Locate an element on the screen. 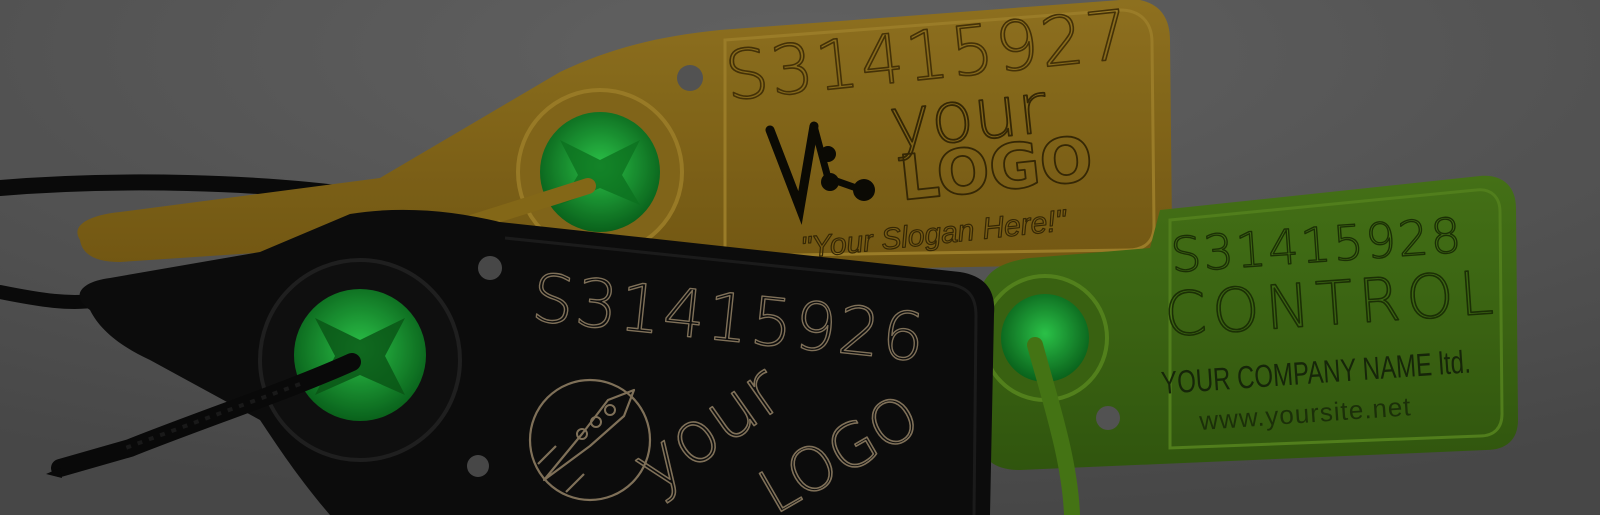 The width and height of the screenshot is (1600, 515). black-tag-hole-top is located at coordinates (490, 268).